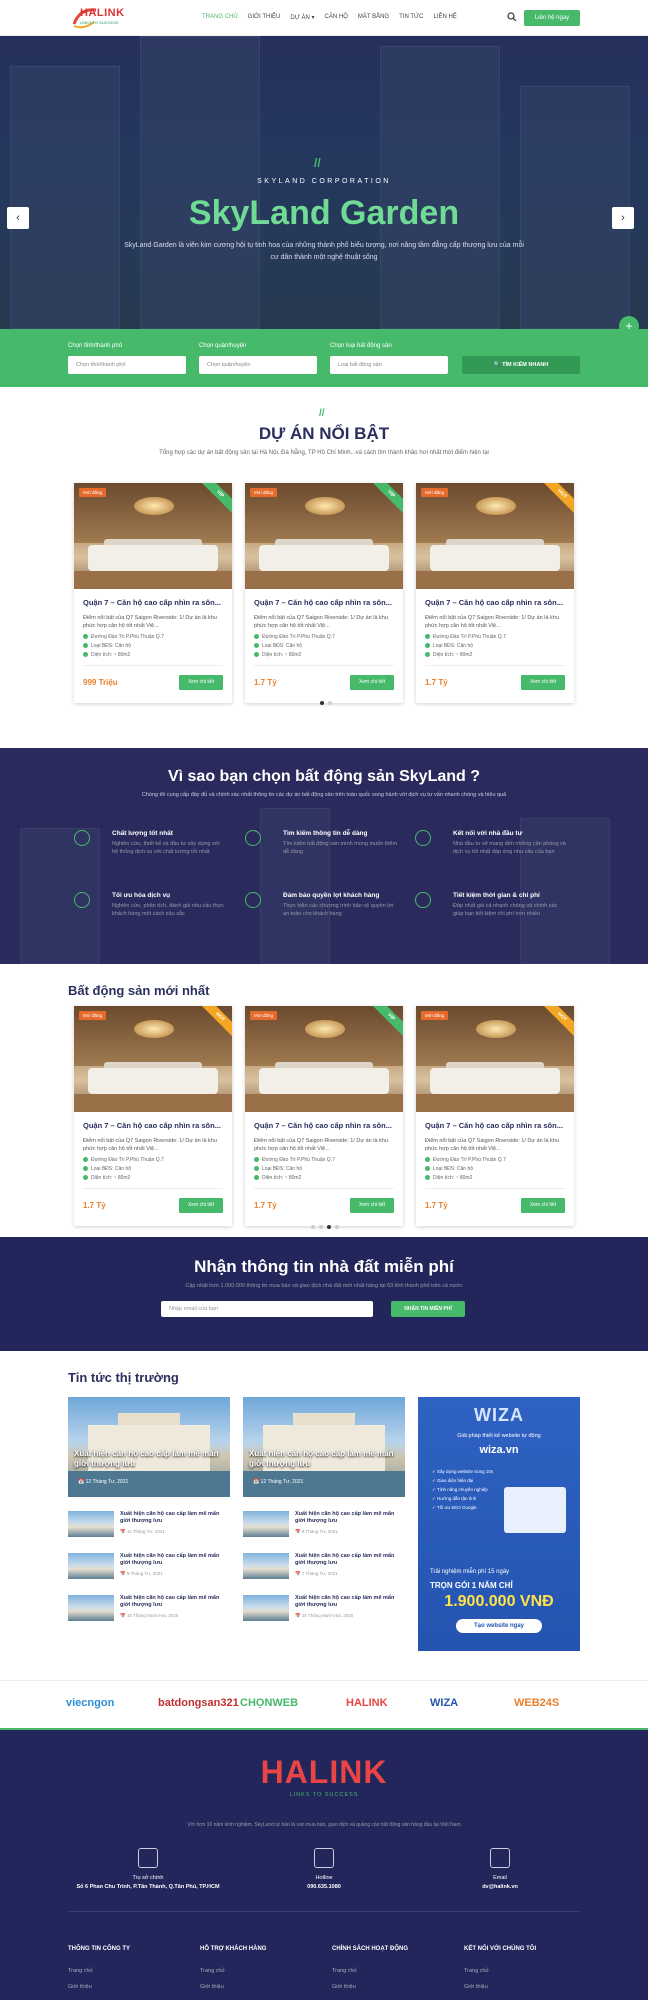 The width and height of the screenshot is (648, 2000). Describe the element at coordinates (18, 218) in the screenshot. I see `hero-prev-button: ‹` at that location.